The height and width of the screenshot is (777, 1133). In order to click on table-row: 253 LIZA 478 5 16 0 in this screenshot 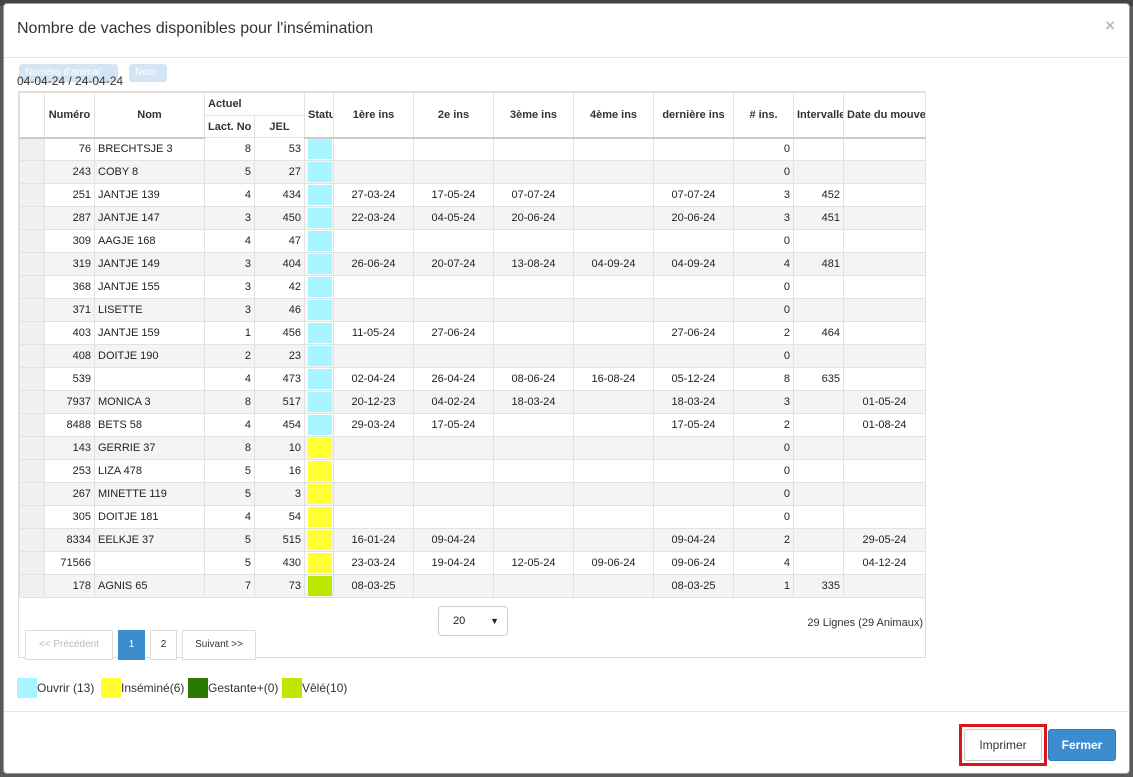, I will do `click(472, 471)`.